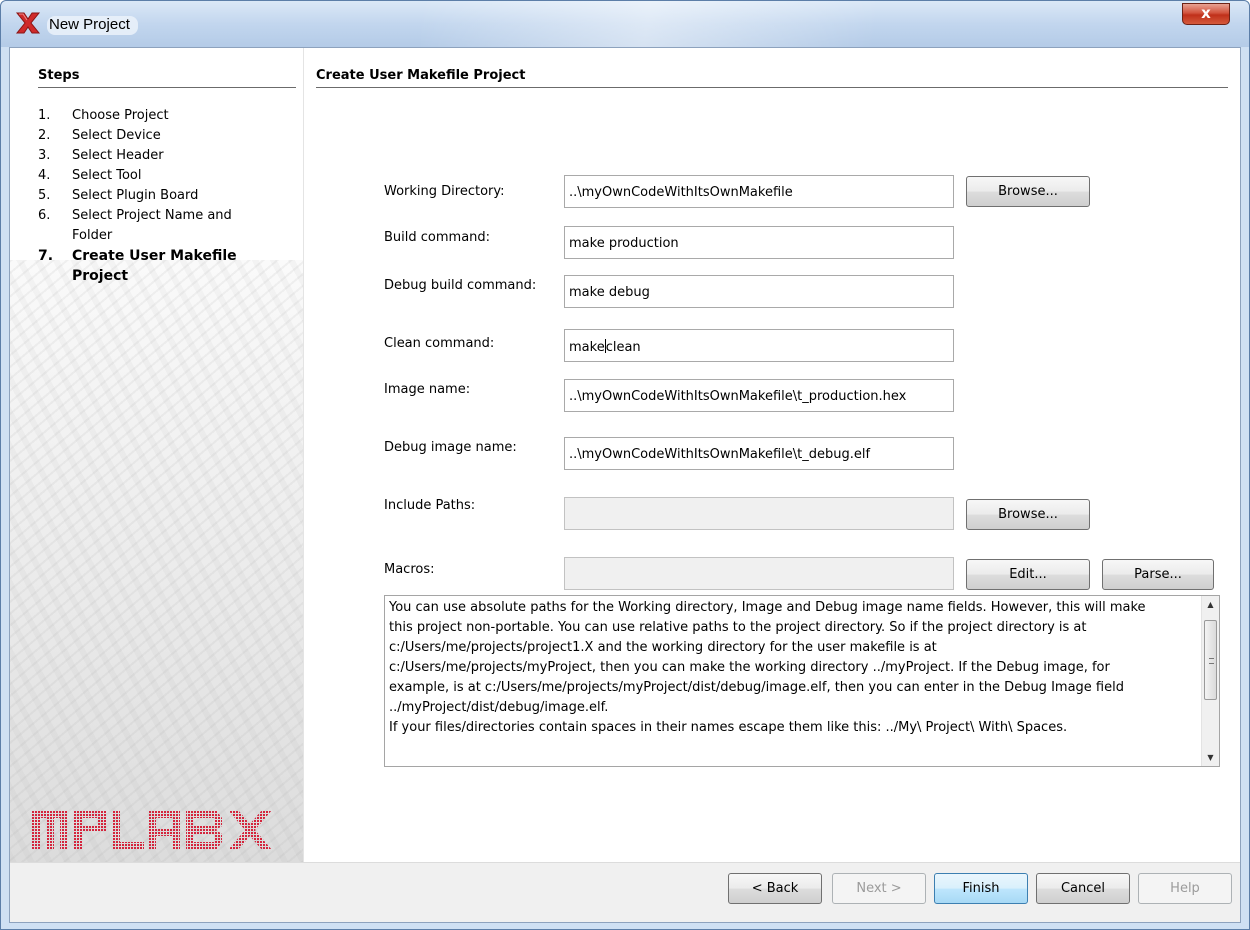 Image resolution: width=1250 pixels, height=930 pixels. Describe the element at coordinates (152, 830) in the screenshot. I see `mplabx-logo` at that location.